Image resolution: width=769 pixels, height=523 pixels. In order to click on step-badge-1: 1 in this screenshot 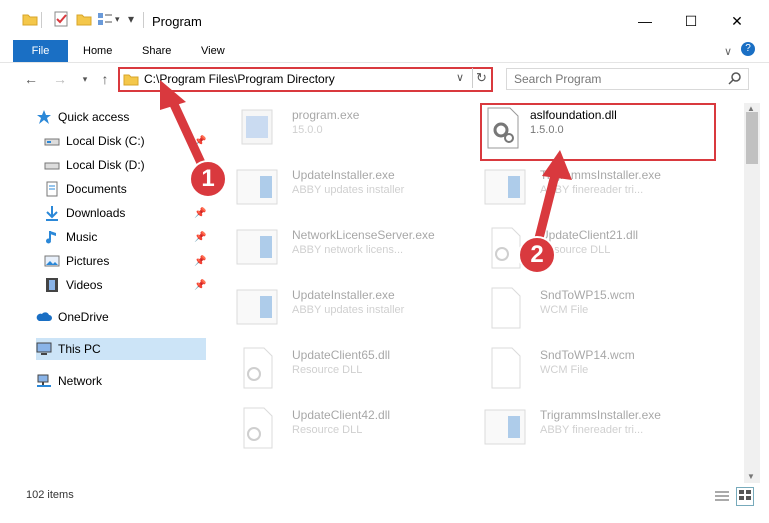, I will do `click(208, 179)`.